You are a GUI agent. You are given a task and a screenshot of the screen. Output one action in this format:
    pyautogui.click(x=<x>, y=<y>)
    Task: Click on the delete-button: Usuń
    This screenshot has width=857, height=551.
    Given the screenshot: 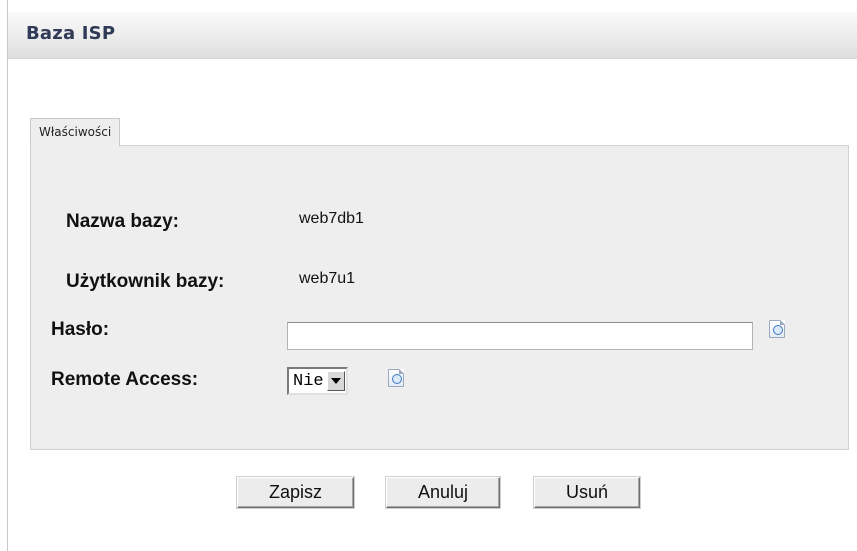 What is the action you would take?
    pyautogui.click(x=587, y=492)
    